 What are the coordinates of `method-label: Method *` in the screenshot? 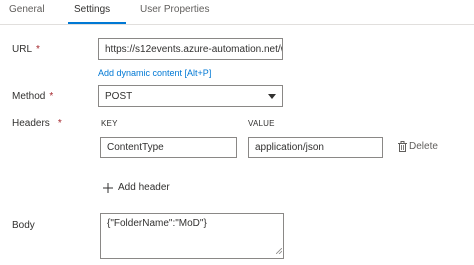 It's located at (33, 96).